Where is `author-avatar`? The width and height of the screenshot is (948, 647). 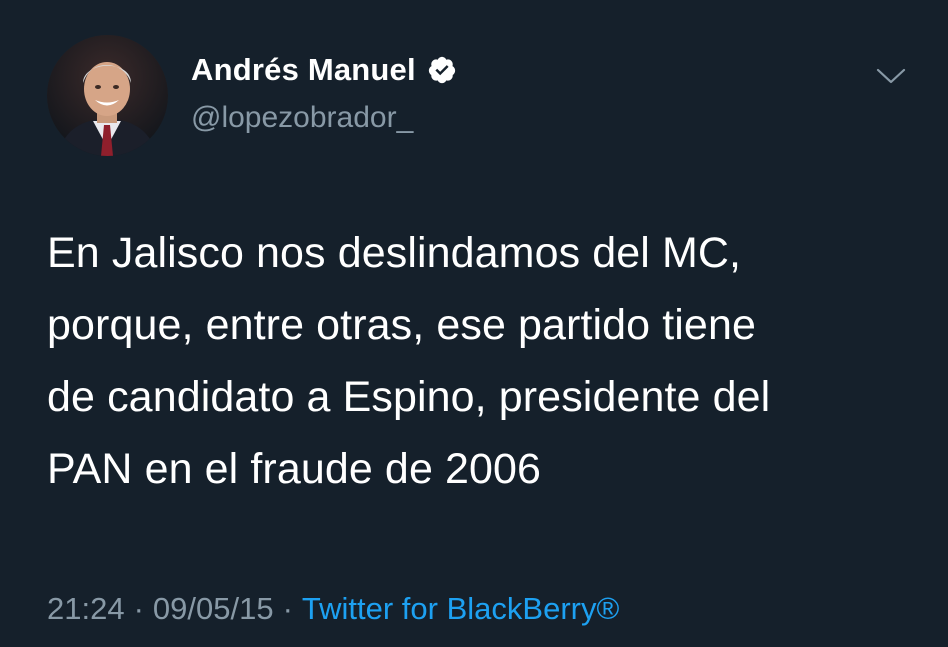
author-avatar is located at coordinates (107, 95).